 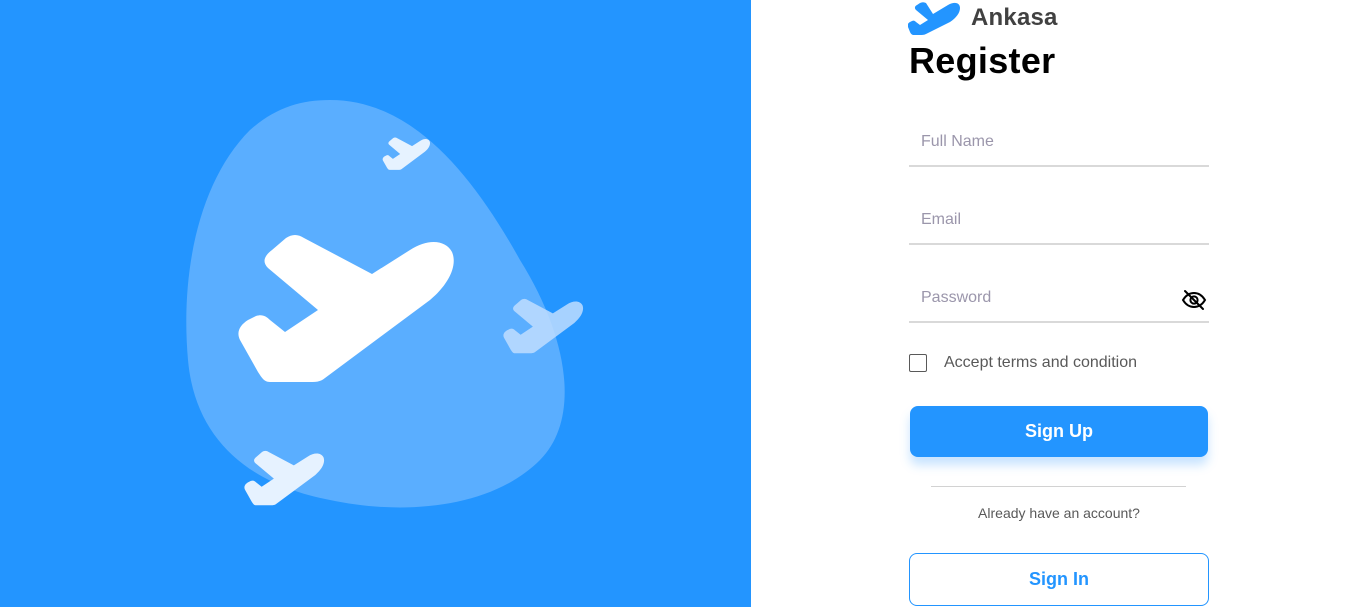 I want to click on email-field, so click(x=1059, y=221).